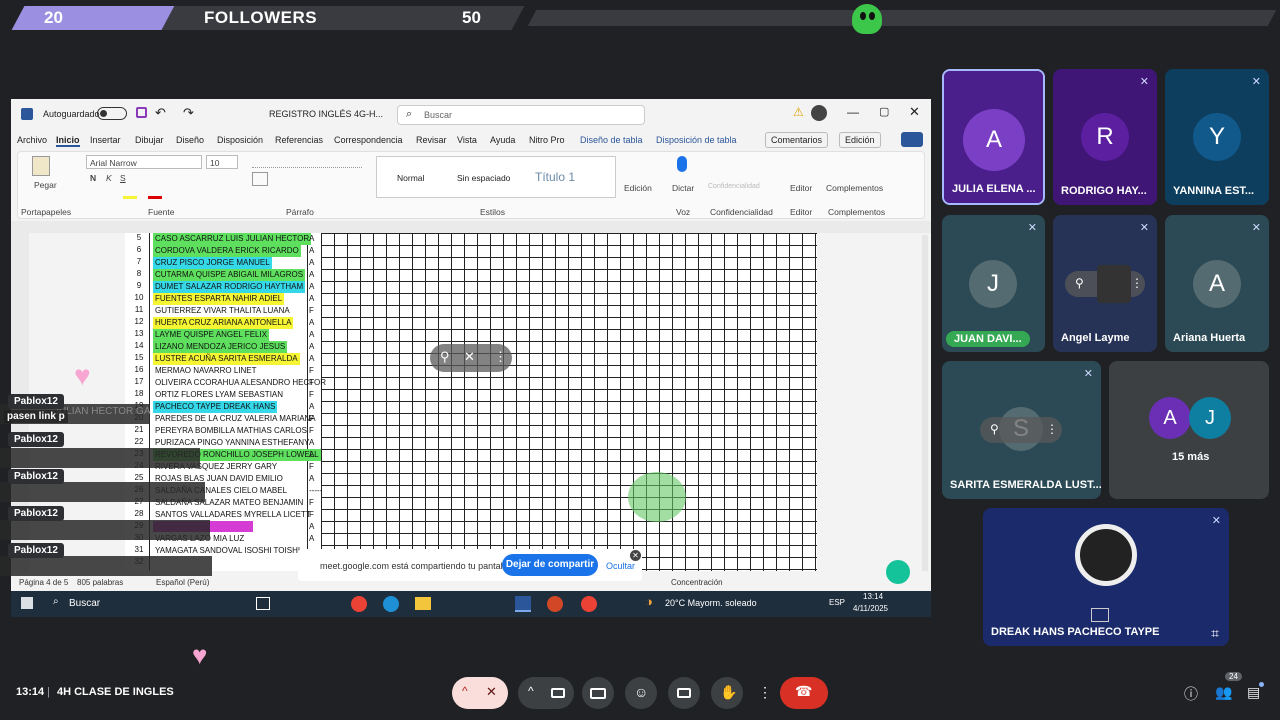  What do you see at coordinates (206, 371) in the screenshot?
I see `student-name: MERMAO NAVARRO LINET` at bounding box center [206, 371].